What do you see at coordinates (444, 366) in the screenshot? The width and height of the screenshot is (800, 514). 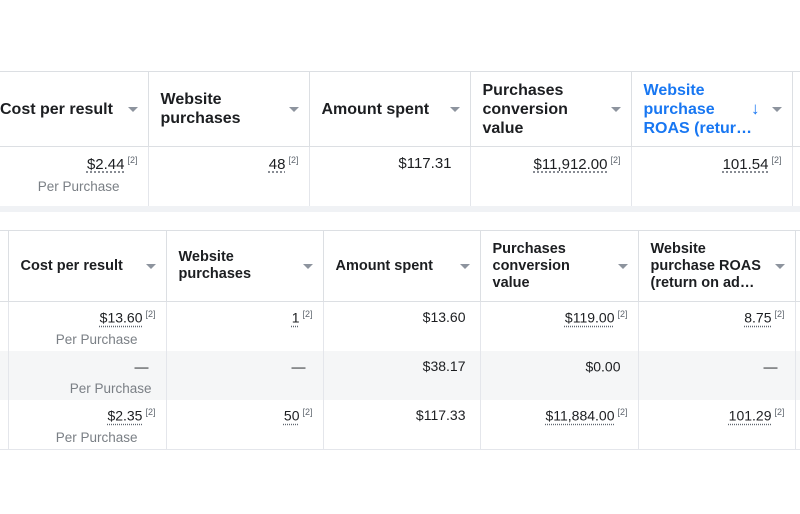 I see `spent-value: $38.17` at bounding box center [444, 366].